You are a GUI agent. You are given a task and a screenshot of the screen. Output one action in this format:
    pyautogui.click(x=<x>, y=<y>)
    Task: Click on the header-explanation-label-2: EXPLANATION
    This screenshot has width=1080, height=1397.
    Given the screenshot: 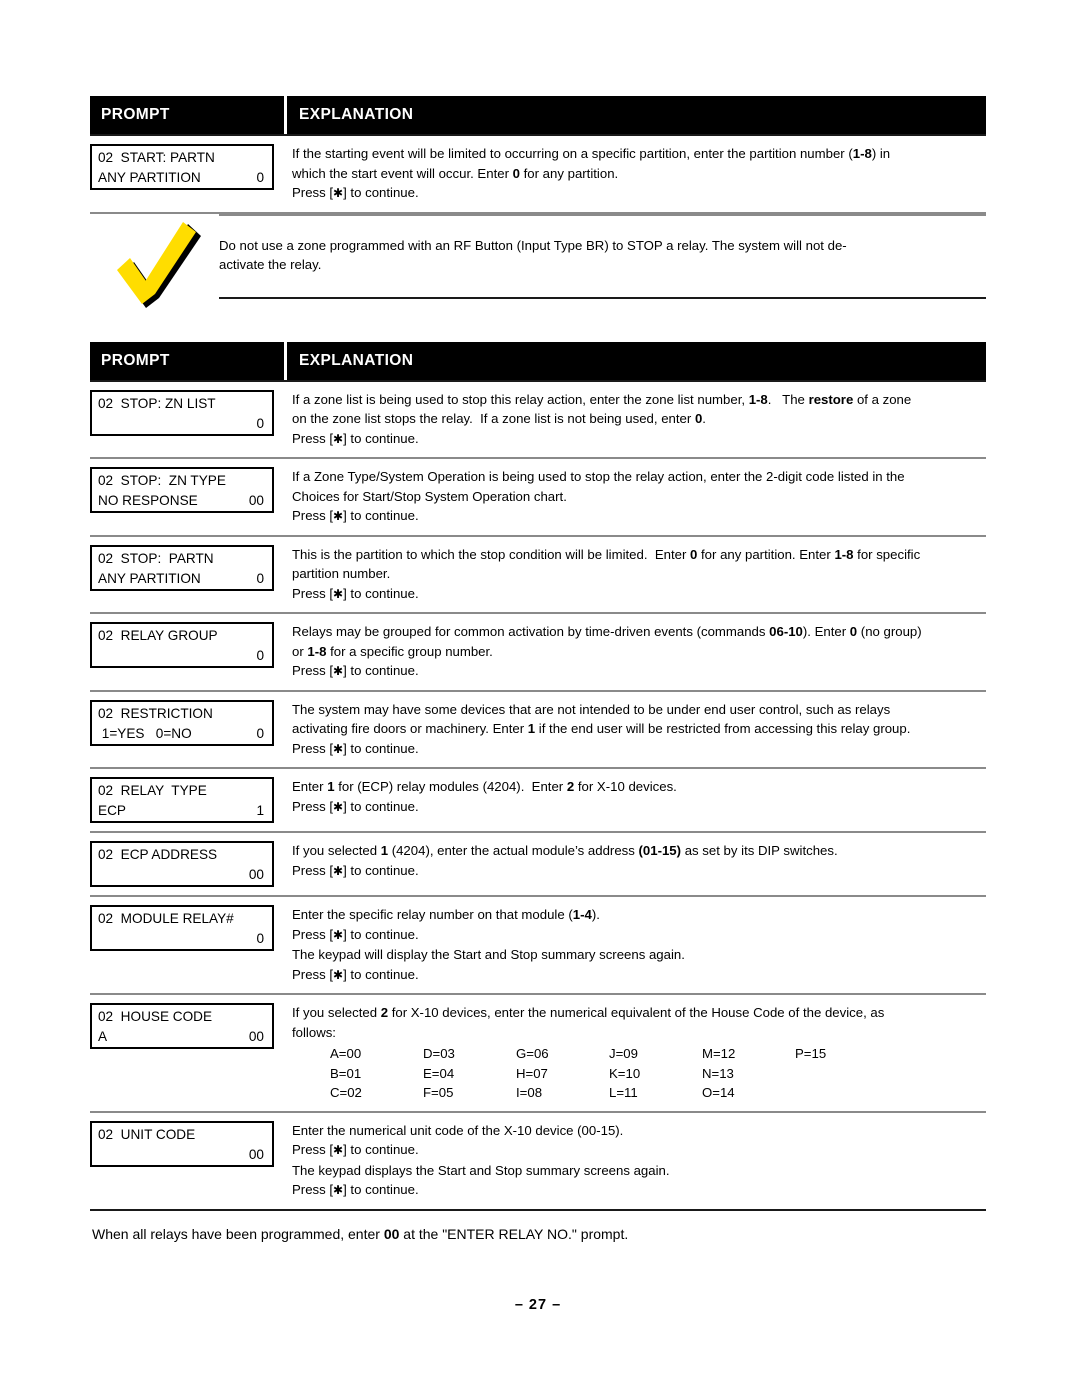 What is the action you would take?
    pyautogui.click(x=356, y=360)
    